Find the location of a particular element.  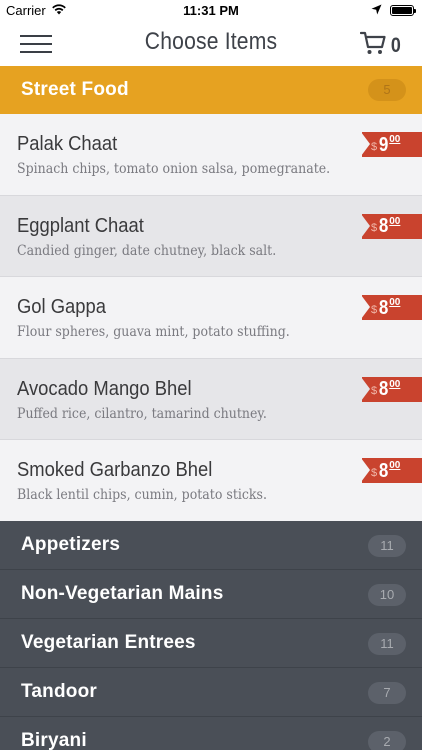

item-name: Smoked Garbanzo Bhel is located at coordinates (115, 470).